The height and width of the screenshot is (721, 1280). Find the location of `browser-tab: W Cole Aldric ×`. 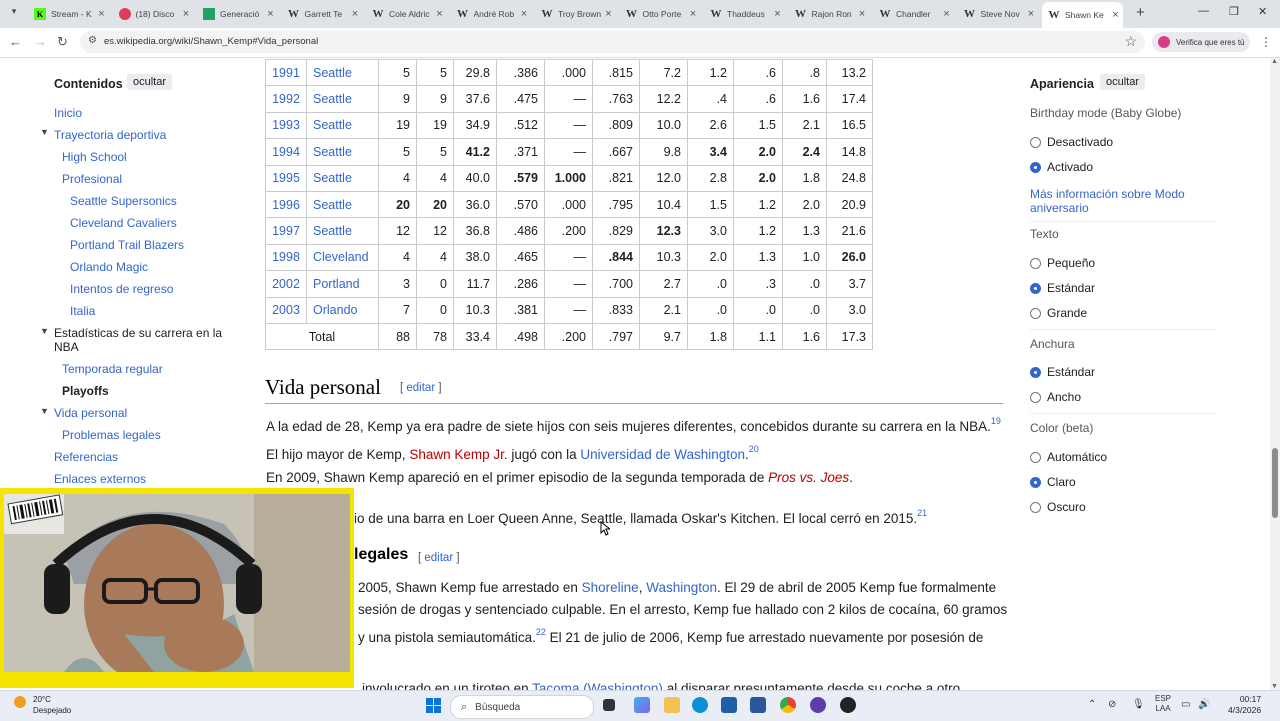

browser-tab: W Cole Aldric × is located at coordinates (406, 14).